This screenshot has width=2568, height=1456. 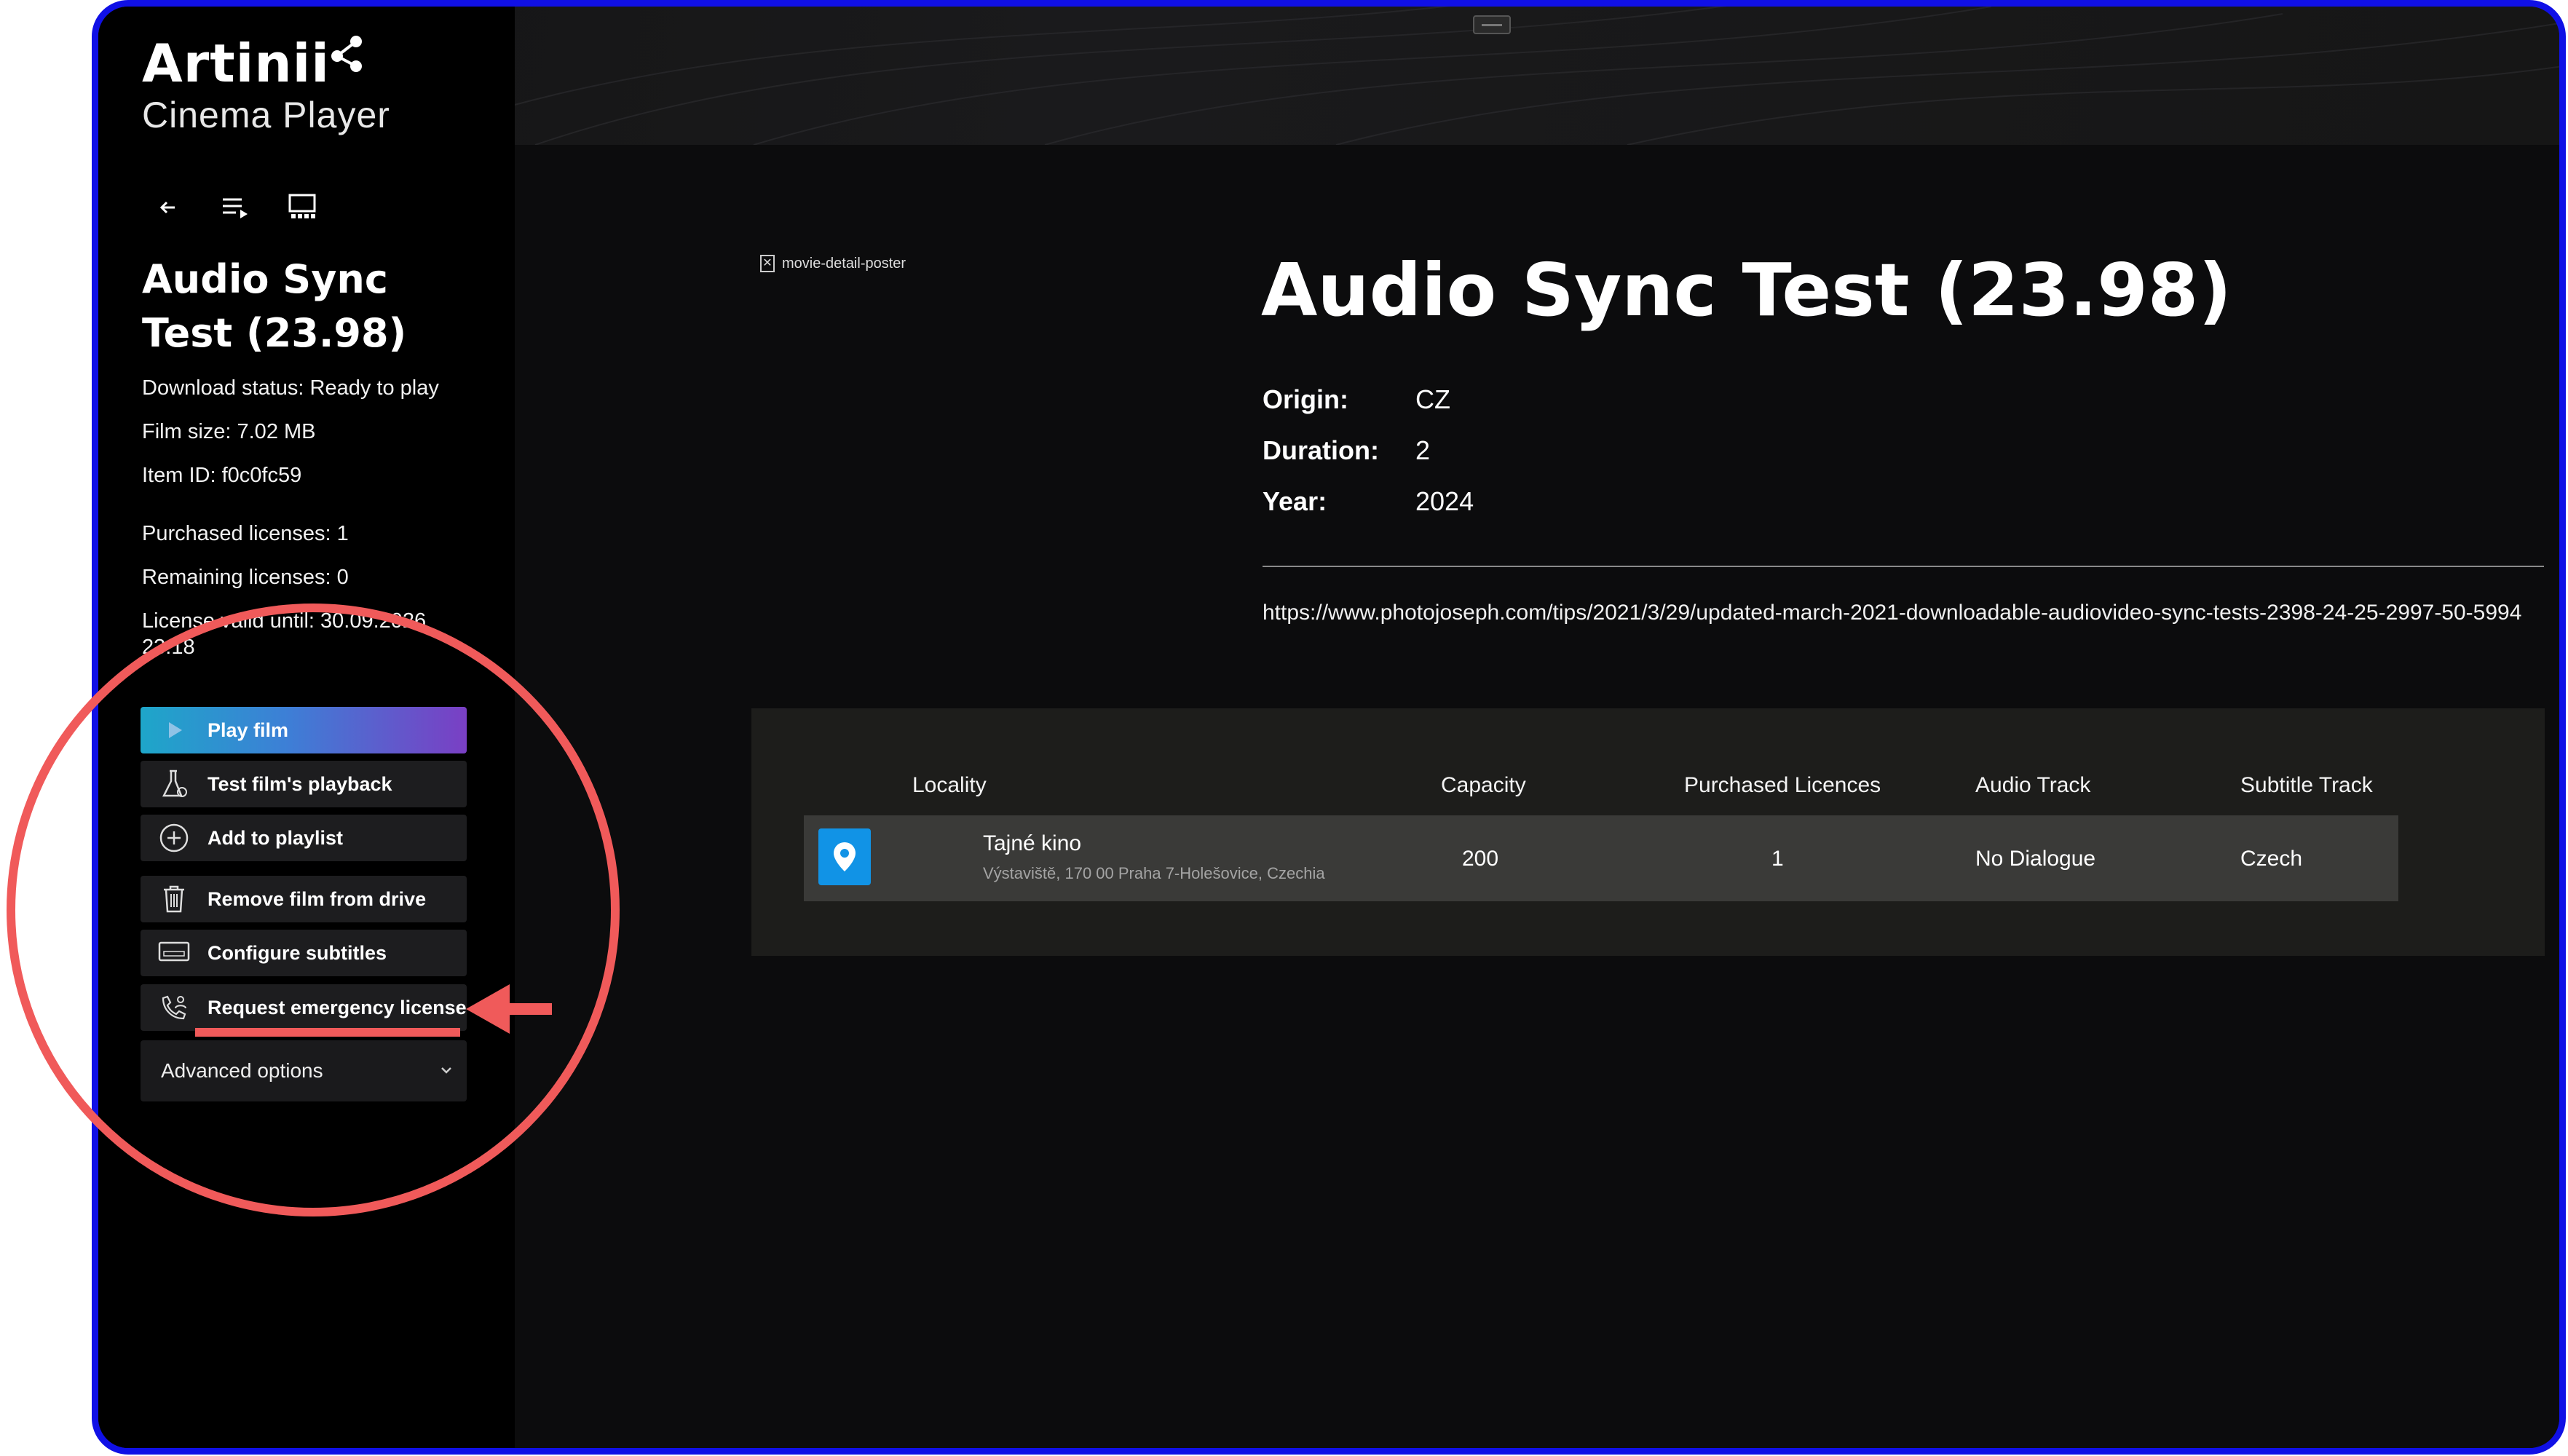 What do you see at coordinates (174, 899) in the screenshot?
I see `trash-icon` at bounding box center [174, 899].